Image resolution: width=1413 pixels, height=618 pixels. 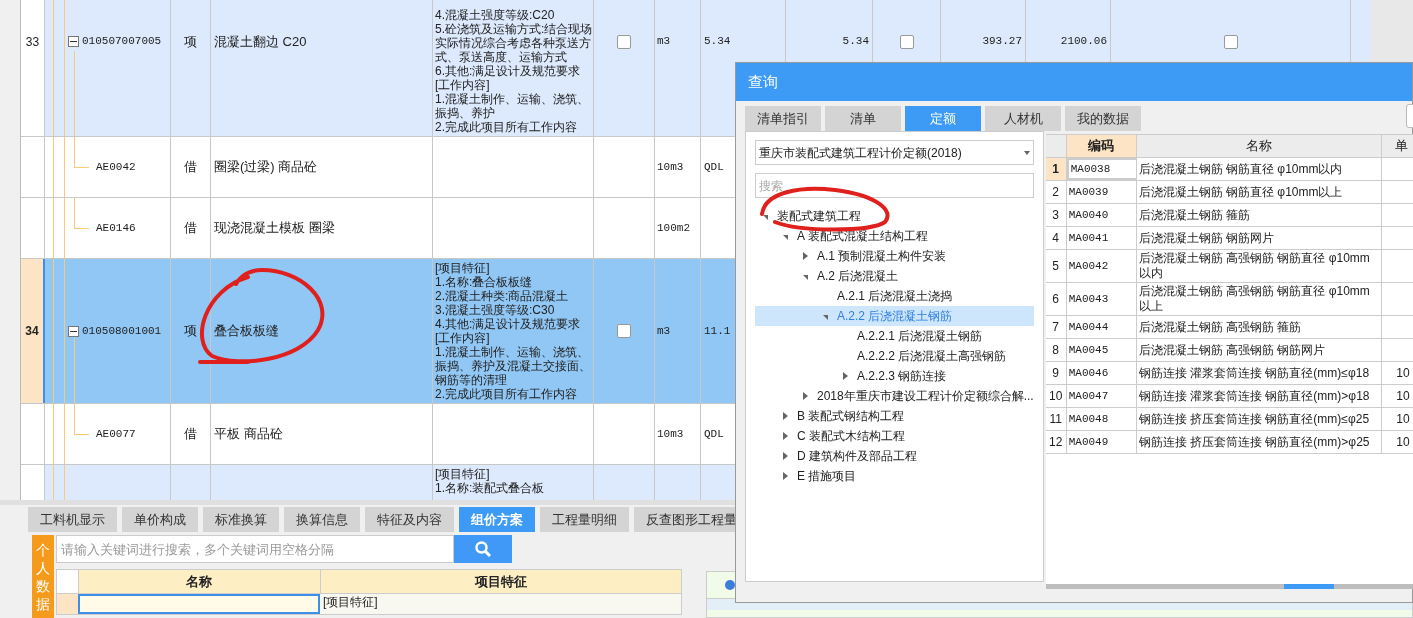 I want to click on tree-item: A.2.2.1 后浇混凝土钢筋, so click(x=894, y=336).